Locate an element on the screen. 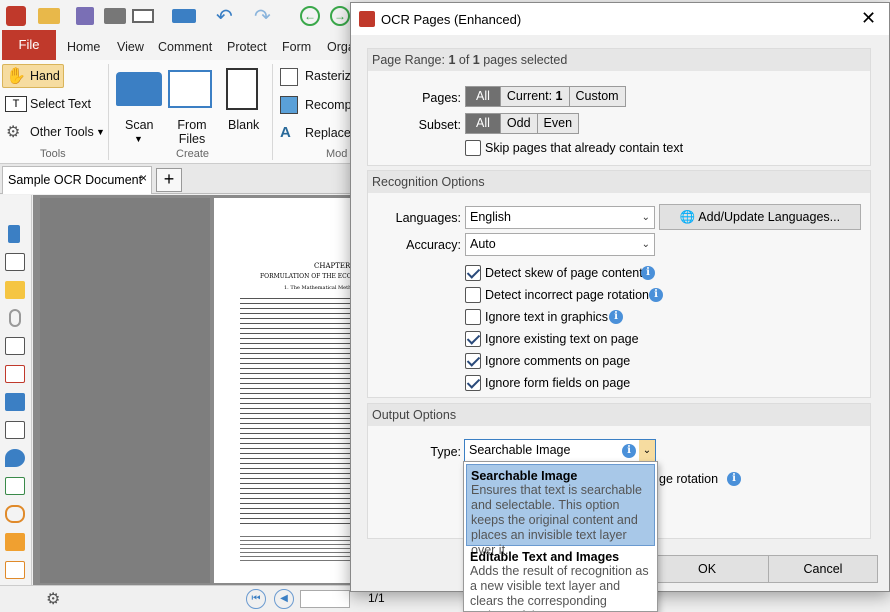 The width and height of the screenshot is (890, 612). structure-icon is located at coordinates (15, 486).